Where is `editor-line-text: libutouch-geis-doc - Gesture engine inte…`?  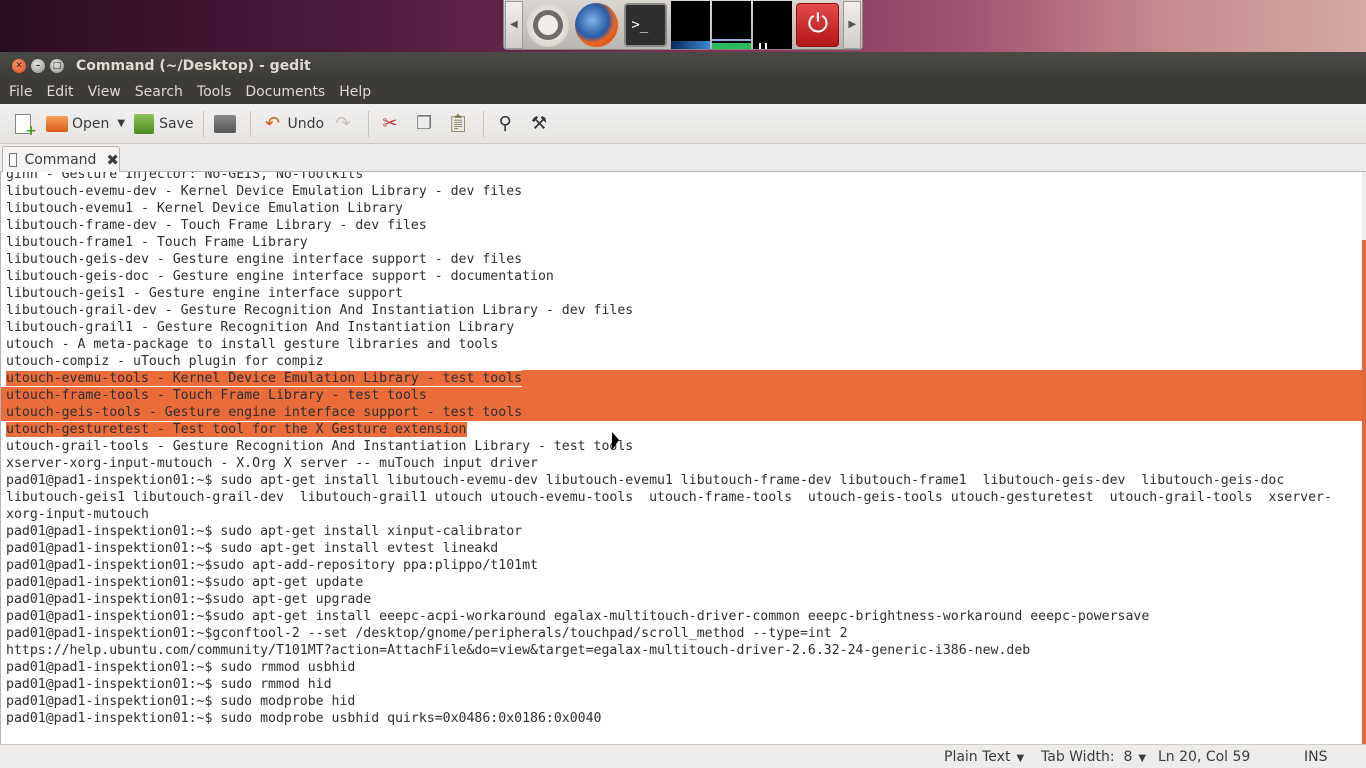
editor-line-text: libutouch-geis-doc - Gesture engine inte… is located at coordinates (280, 276).